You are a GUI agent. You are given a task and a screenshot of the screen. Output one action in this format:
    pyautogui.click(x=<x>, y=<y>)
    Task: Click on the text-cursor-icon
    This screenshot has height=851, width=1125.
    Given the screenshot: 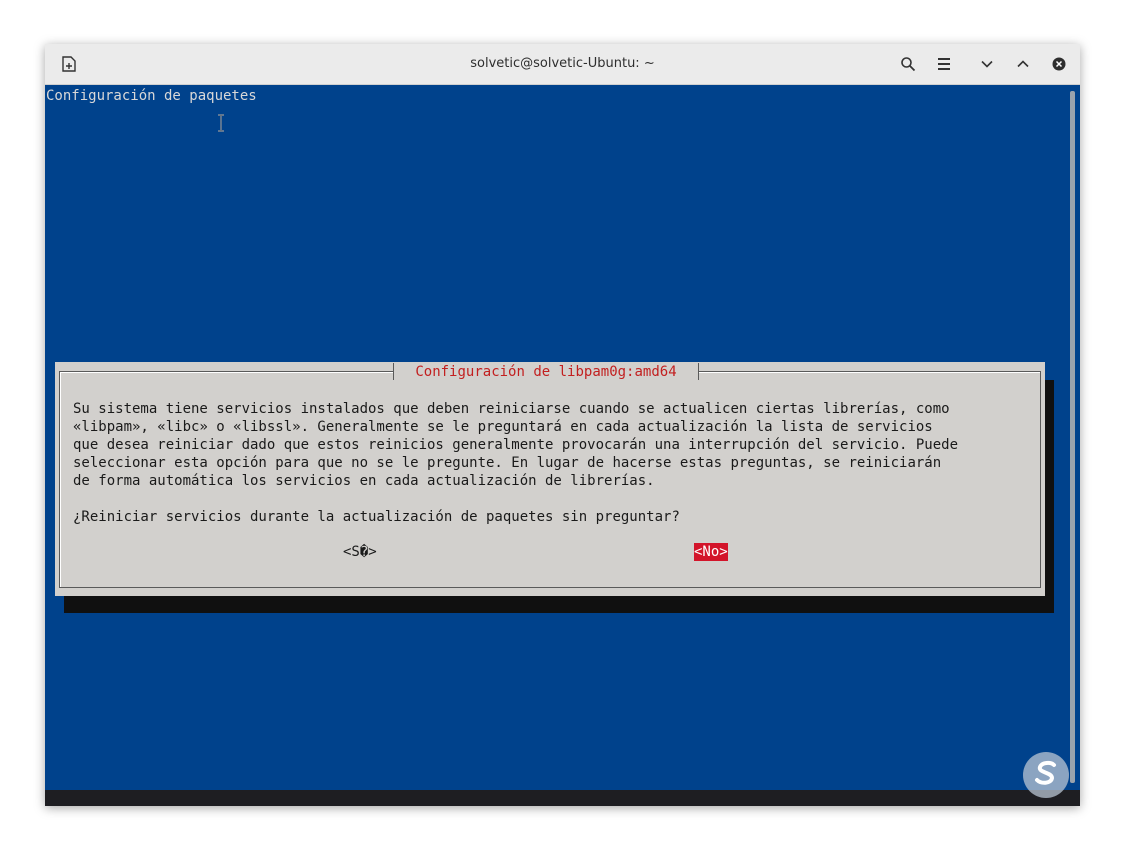 What is the action you would take?
    pyautogui.click(x=221, y=125)
    